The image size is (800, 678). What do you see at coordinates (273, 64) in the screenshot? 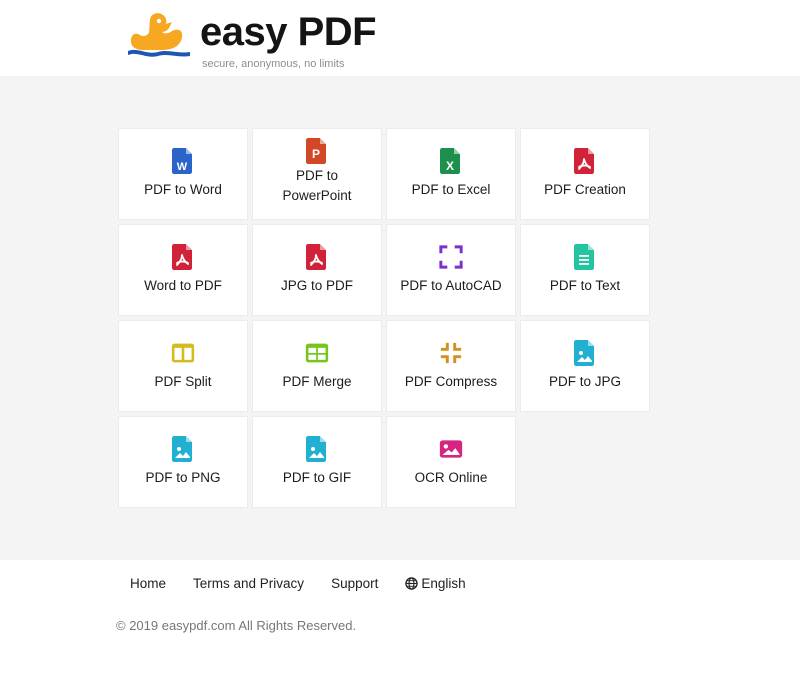
I see `tagline: secure, anonymous, no limits` at bounding box center [273, 64].